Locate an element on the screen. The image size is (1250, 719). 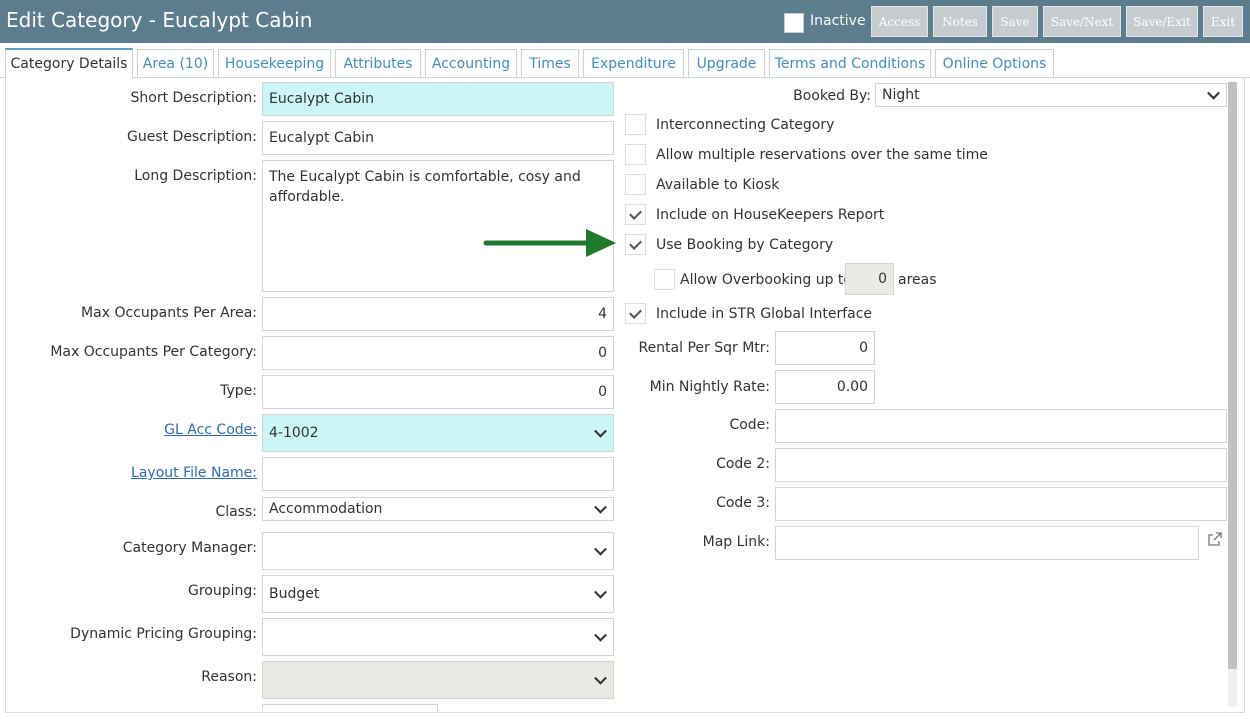
category-manager-label: Category Manager: is located at coordinates (189, 548).